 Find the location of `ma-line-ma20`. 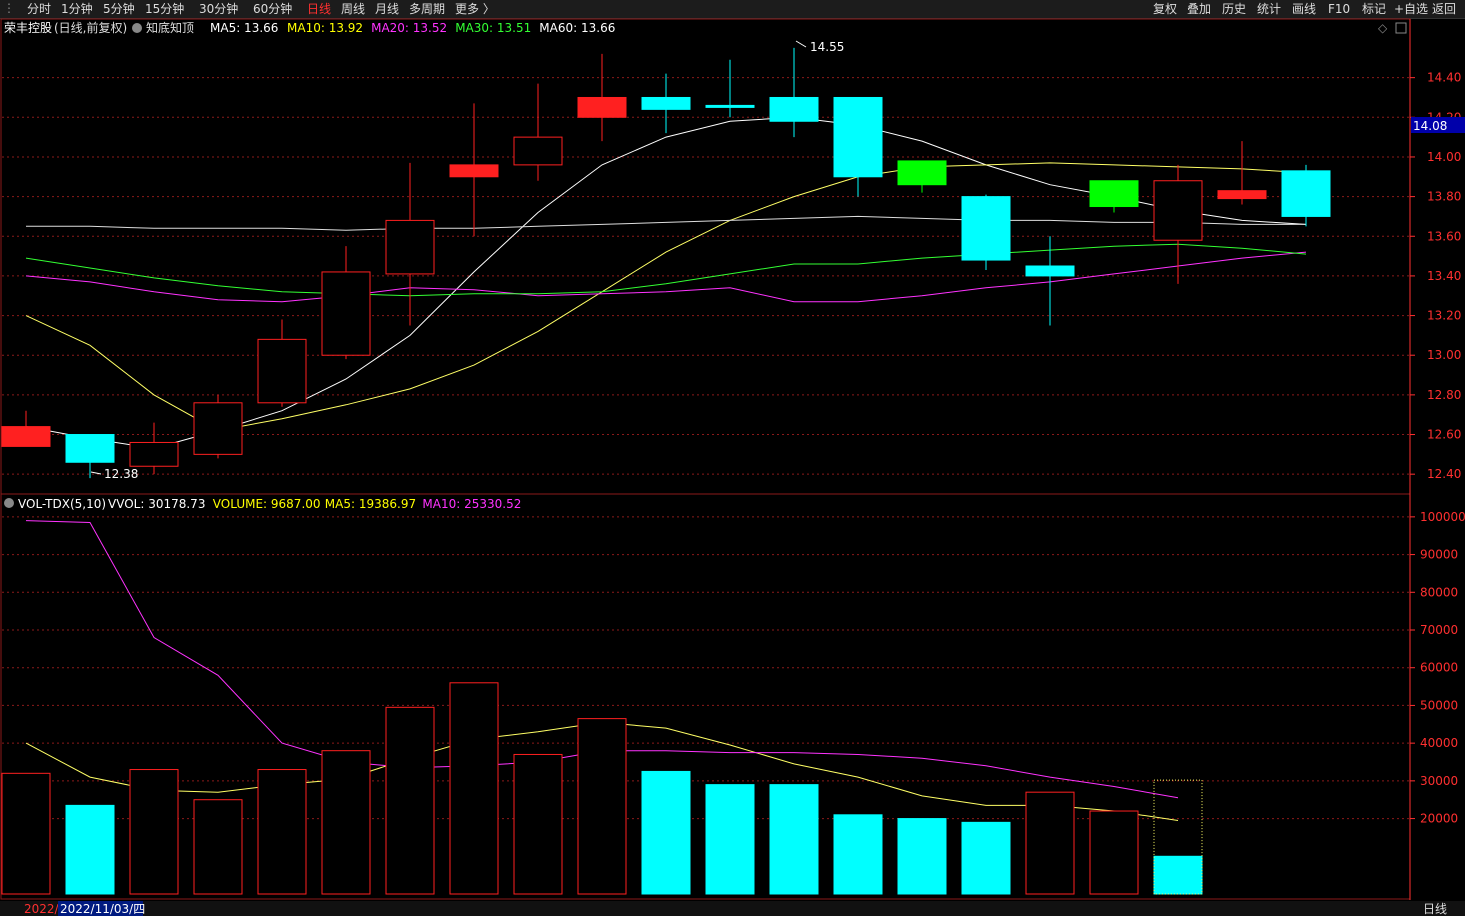

ma-line-ma20 is located at coordinates (666, 277).